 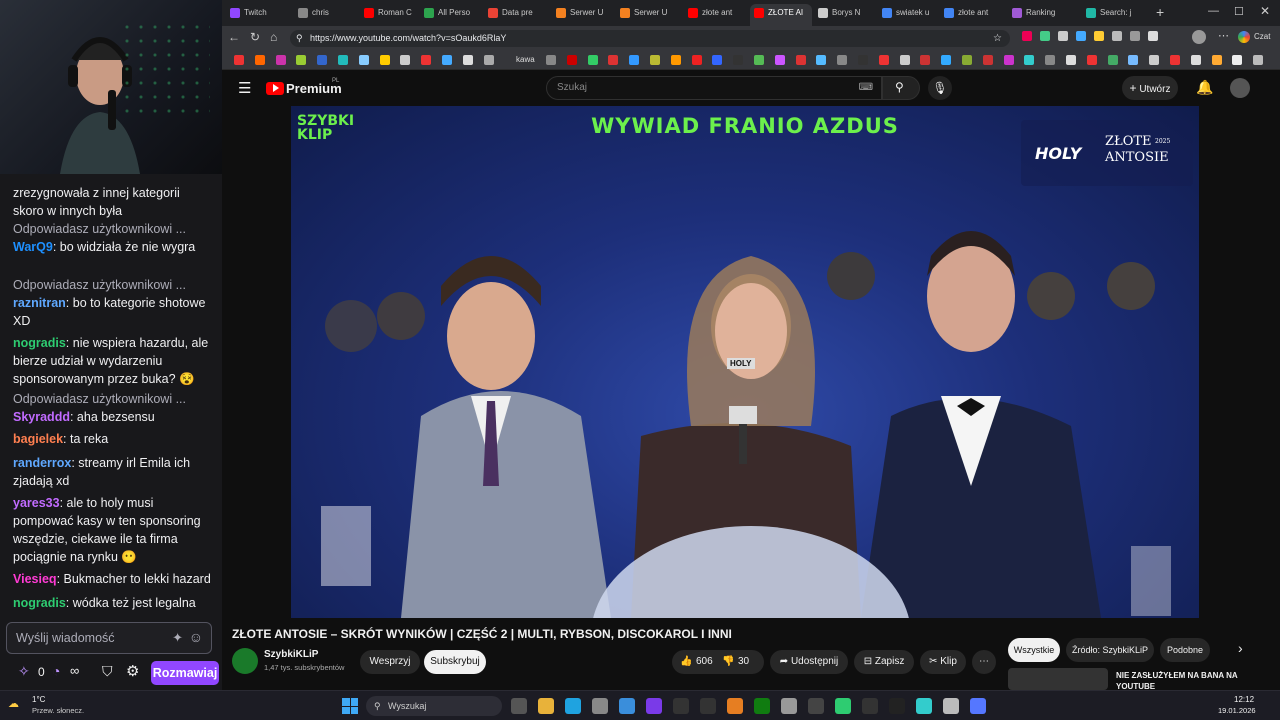 What do you see at coordinates (909, 15) in the screenshot?
I see `browser-tab: swiatek u` at bounding box center [909, 15].